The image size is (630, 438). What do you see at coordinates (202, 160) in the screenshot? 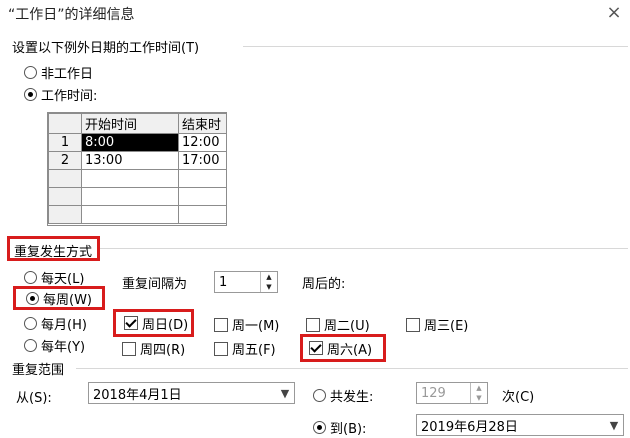
I see `end-time-cell: 17:00` at bounding box center [202, 160].